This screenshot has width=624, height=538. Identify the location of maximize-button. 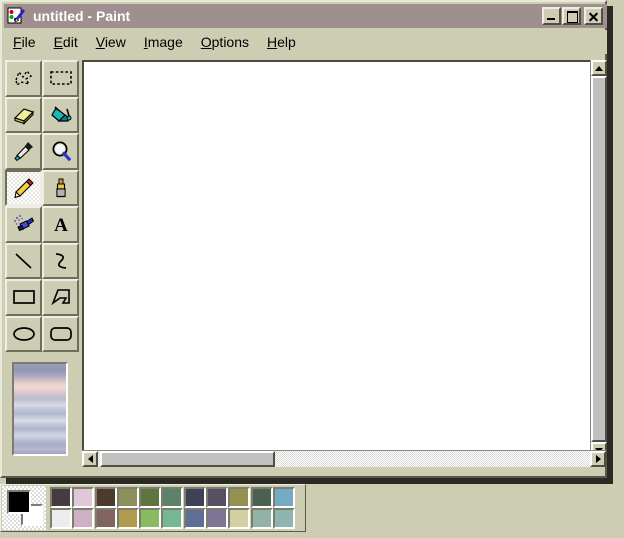
(571, 16).